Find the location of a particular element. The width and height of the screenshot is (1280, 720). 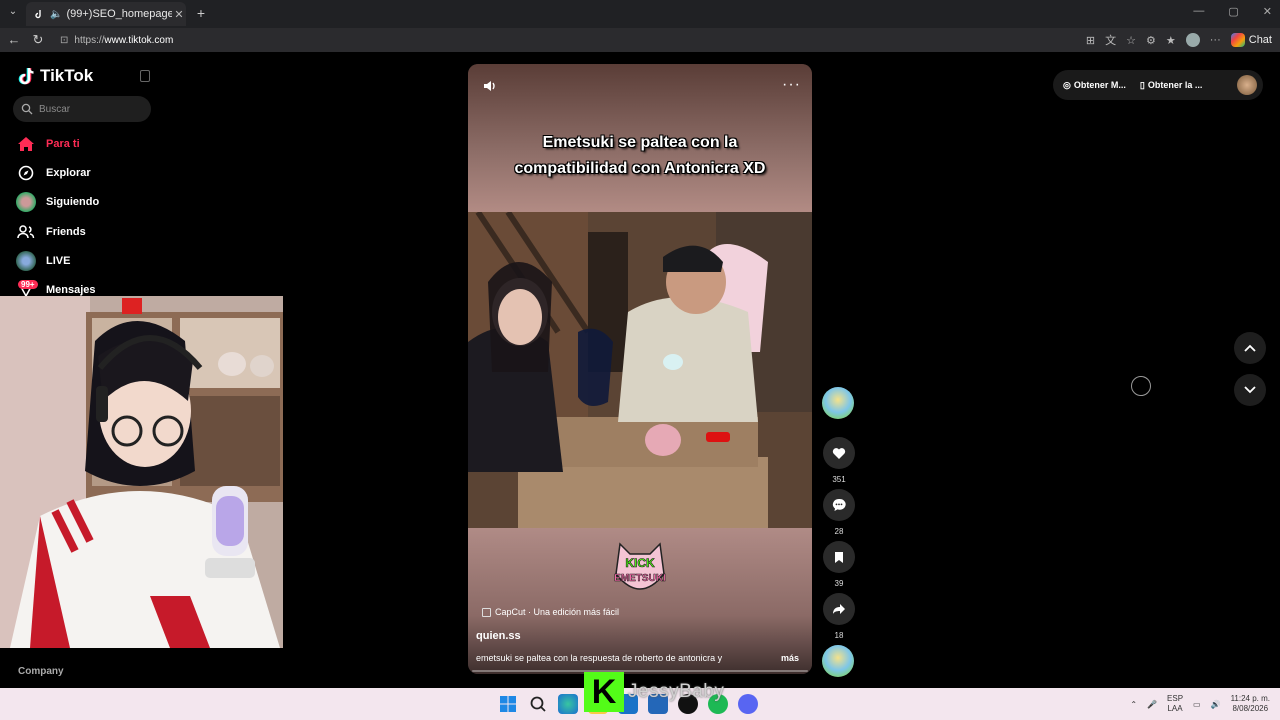

profile-avatar is located at coordinates (1192, 40).